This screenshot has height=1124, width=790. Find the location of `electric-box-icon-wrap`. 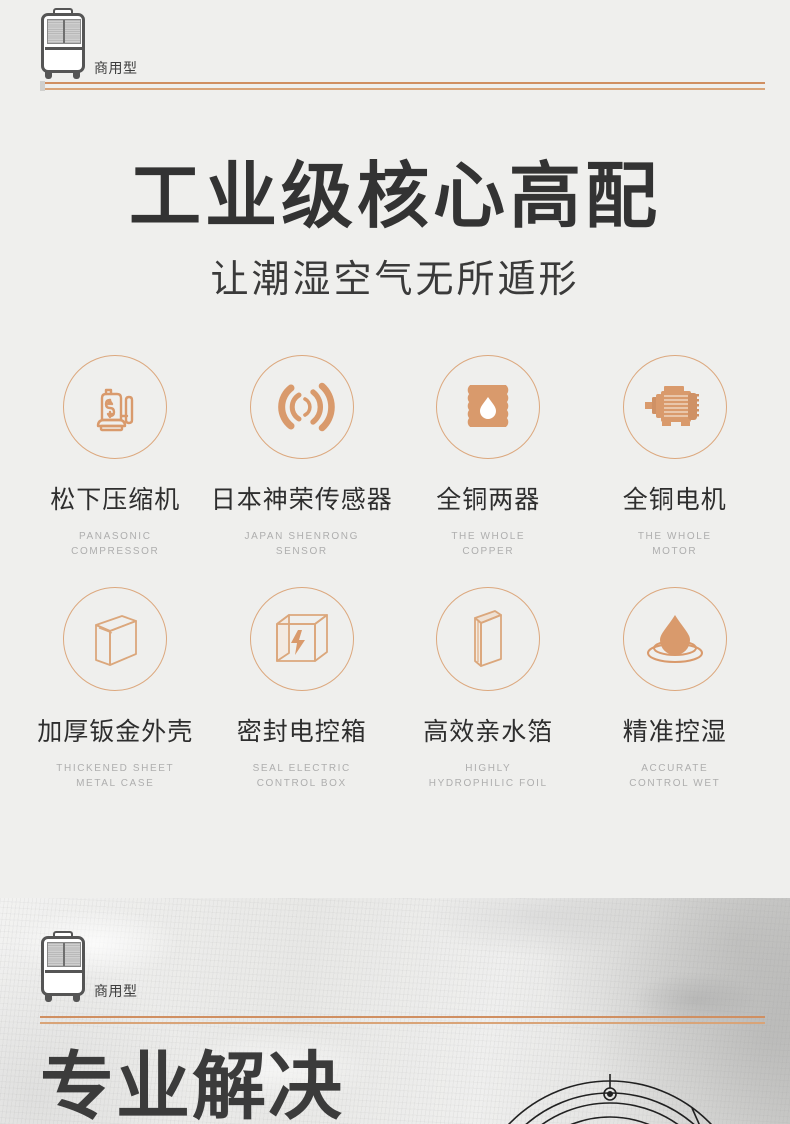

electric-box-icon-wrap is located at coordinates (301, 638).